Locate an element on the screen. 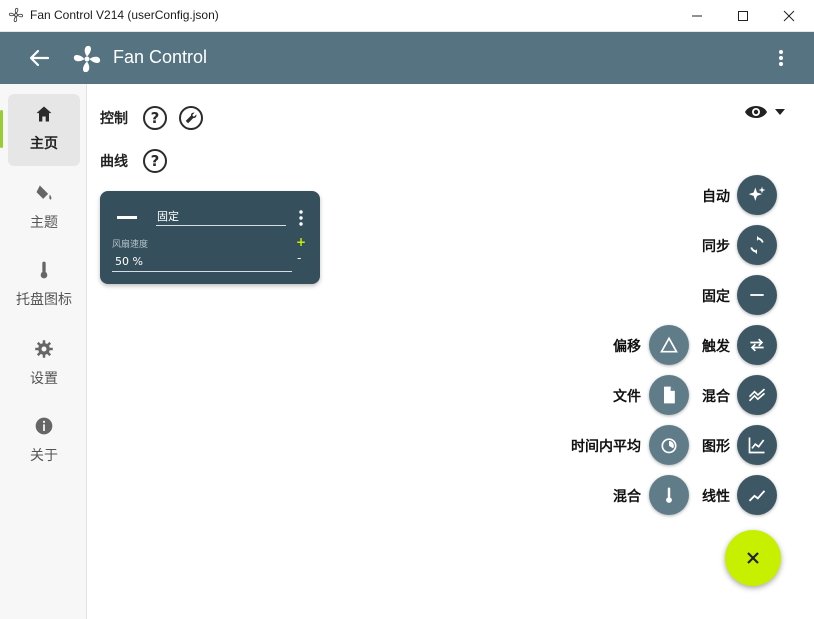 Image resolution: width=814 pixels, height=619 pixels. fab-time-average is located at coordinates (669, 445).